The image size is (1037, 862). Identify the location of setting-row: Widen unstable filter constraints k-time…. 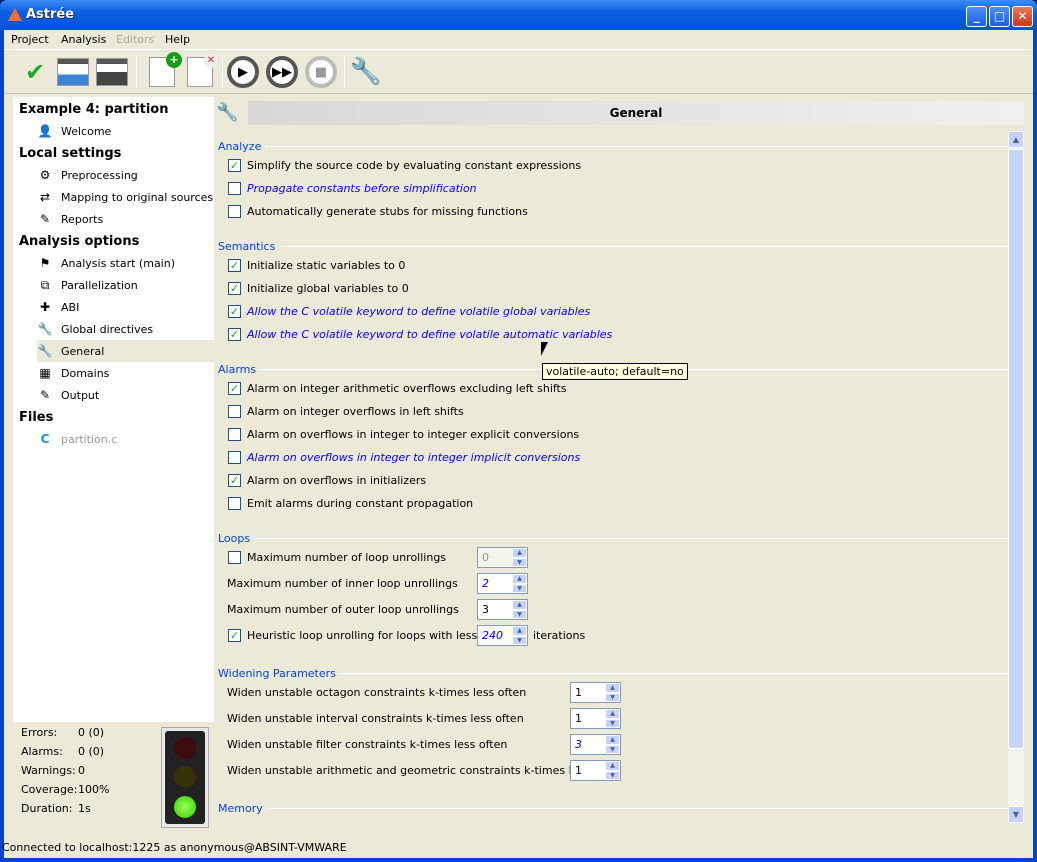
(367, 744).